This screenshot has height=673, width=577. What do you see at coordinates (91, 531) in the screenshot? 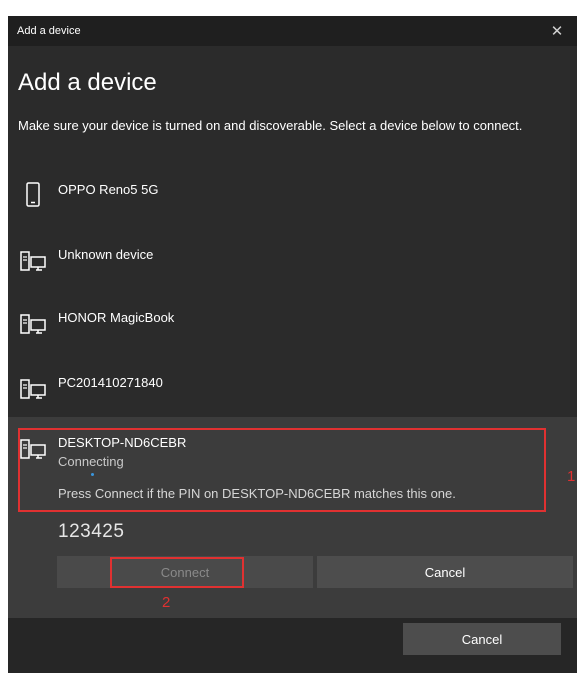
I see `pin-code: 123425` at bounding box center [91, 531].